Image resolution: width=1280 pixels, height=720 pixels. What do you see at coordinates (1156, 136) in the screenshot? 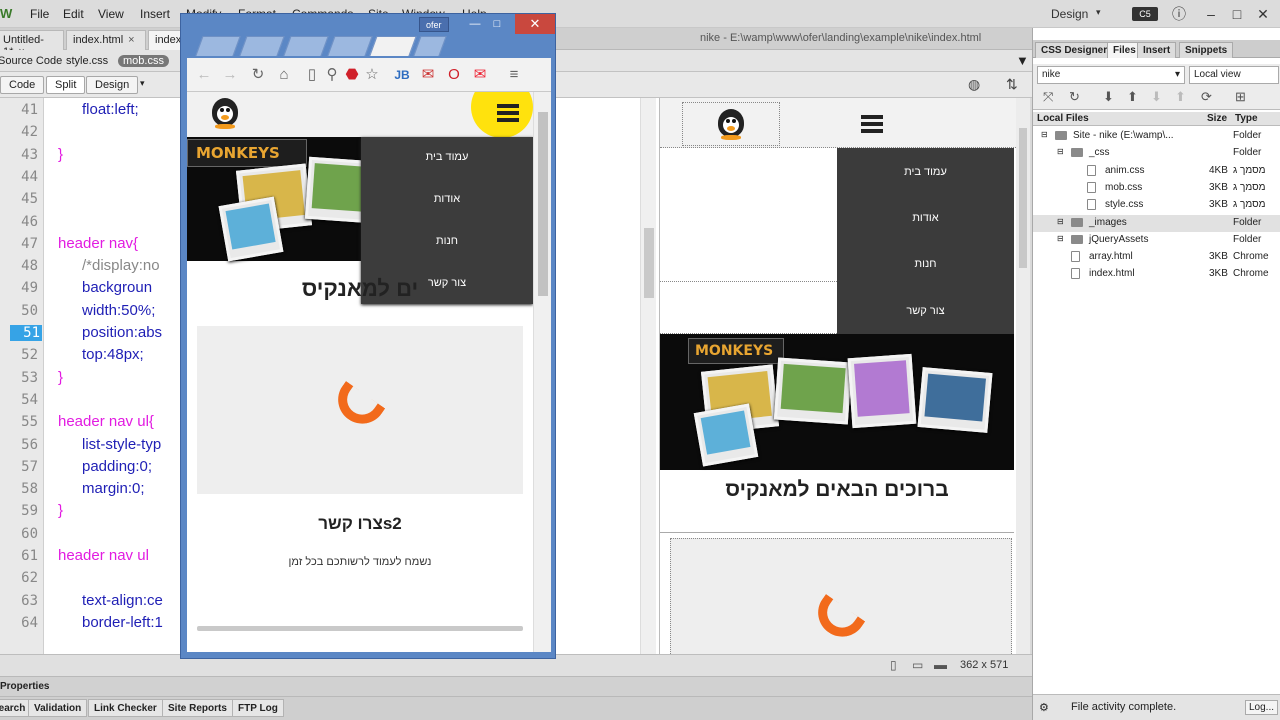
I see `file-row: ⊟ Site - nike (E:\wamp\... Folder` at bounding box center [1156, 136].